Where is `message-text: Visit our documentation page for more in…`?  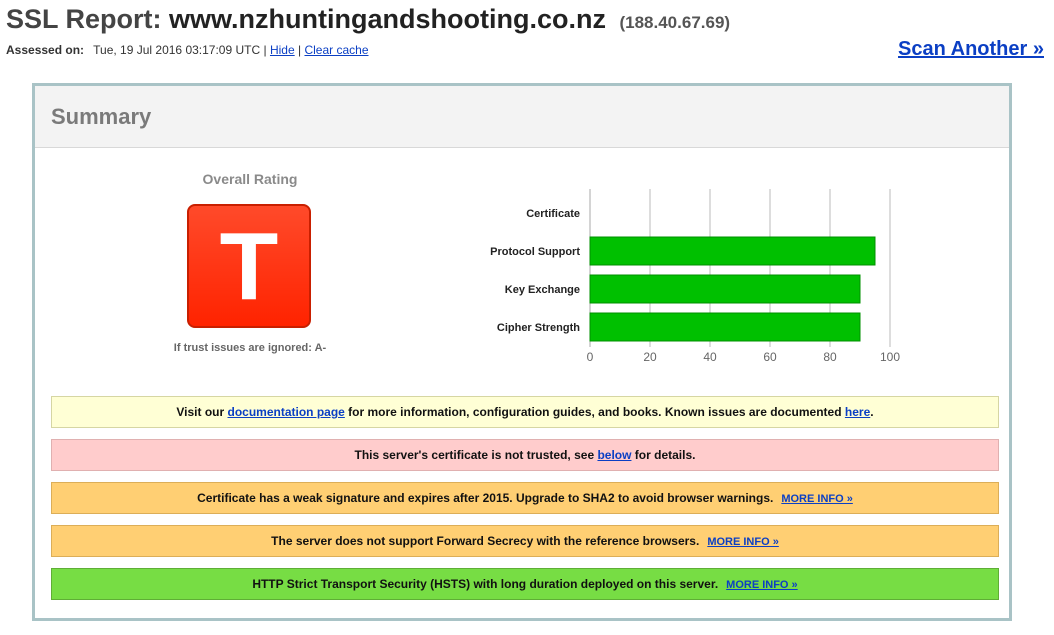
message-text: Visit our documentation page for more in… is located at coordinates (525, 412).